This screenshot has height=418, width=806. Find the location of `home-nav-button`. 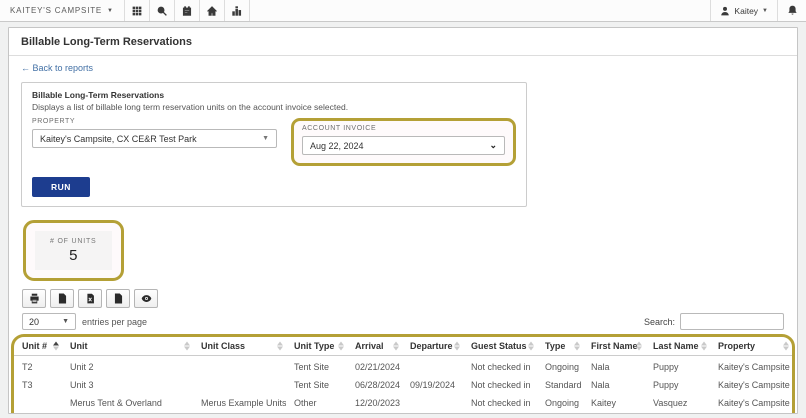

home-nav-button is located at coordinates (212, 10).